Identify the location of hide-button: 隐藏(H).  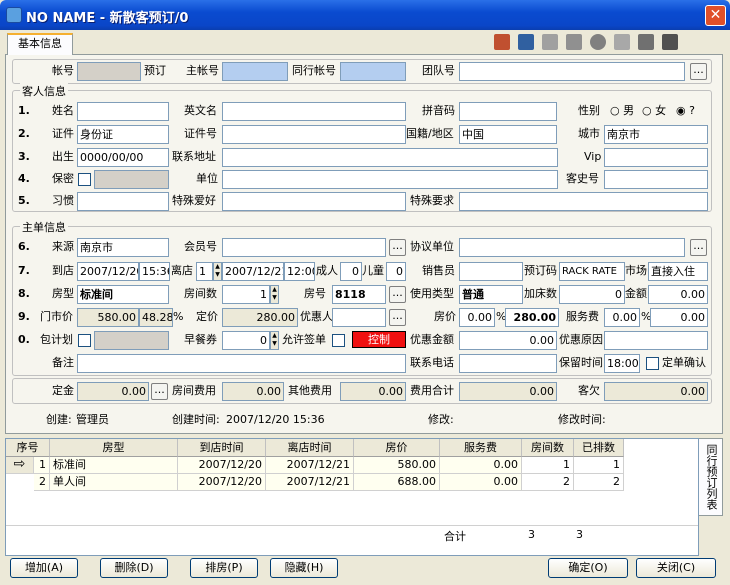
(304, 568).